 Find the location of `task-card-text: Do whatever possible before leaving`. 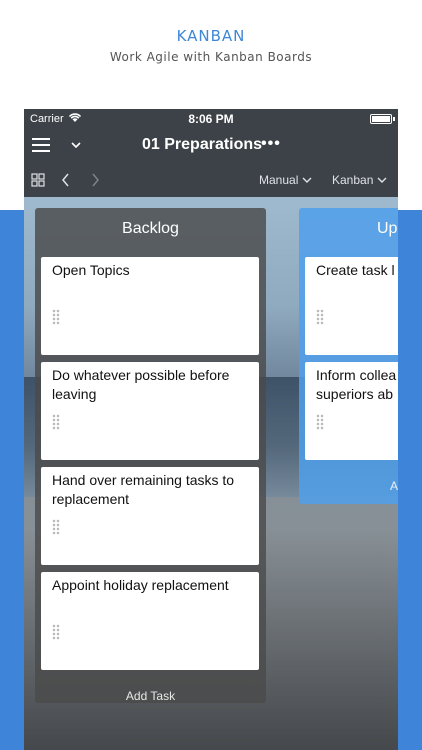

task-card-text: Do whatever possible before leaving is located at coordinates (141, 384).